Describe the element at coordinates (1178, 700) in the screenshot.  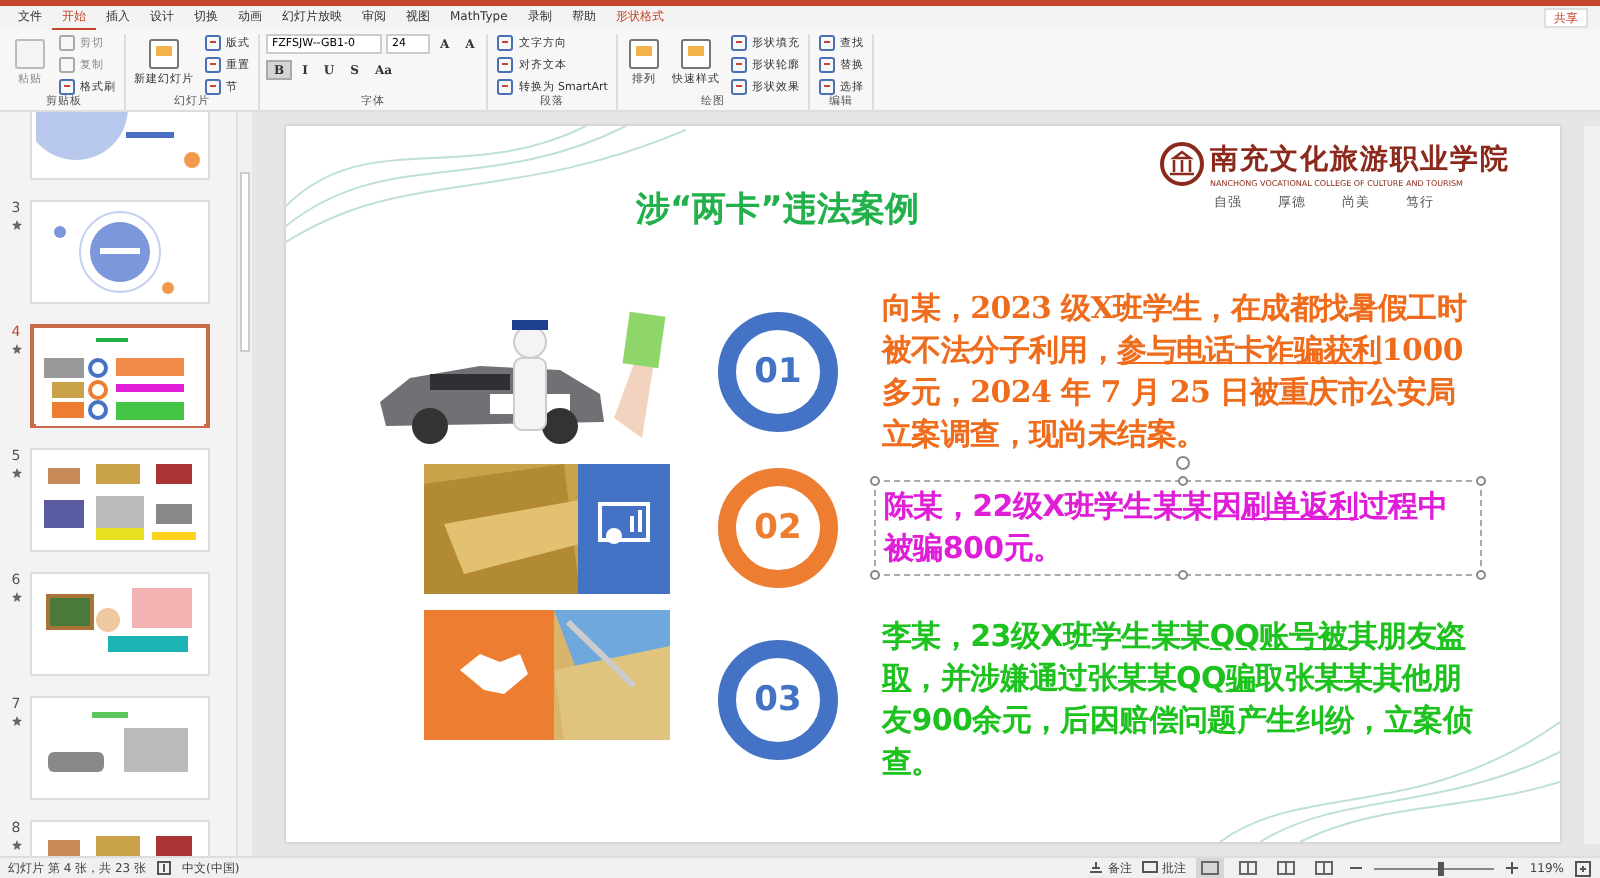
I see `case-text: 李某，23级X班学生某某QQ账号被其朋友盗取，并涉嫌通过张某某QQ骗取张某某其他朋友900余元，后因赔偿问题产生纠纷，立案侦查。` at that location.